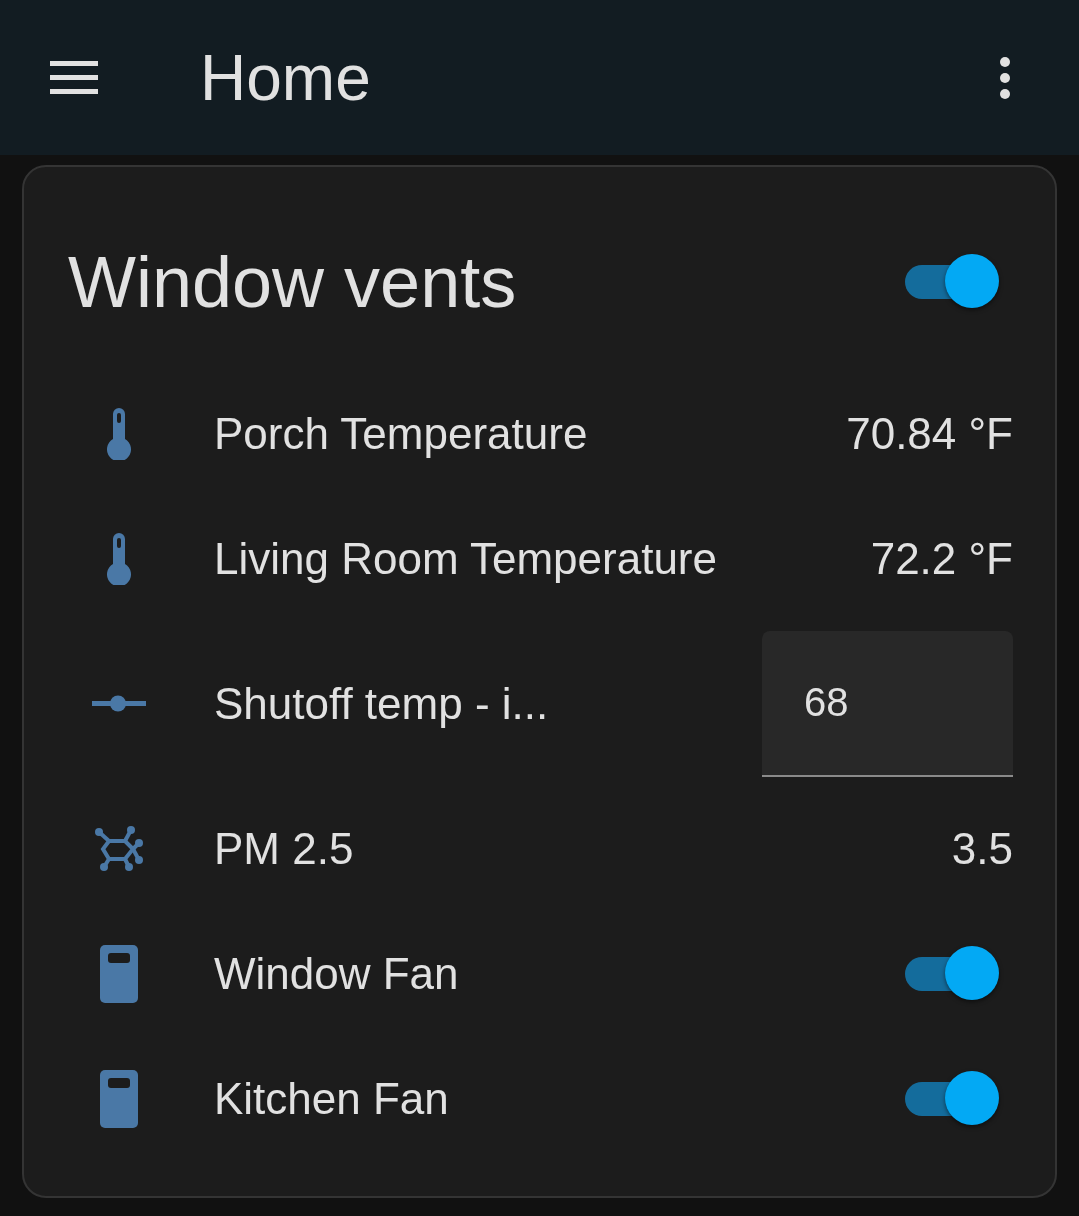  What do you see at coordinates (284, 848) in the screenshot?
I see `entity-name: PM 2.5` at bounding box center [284, 848].